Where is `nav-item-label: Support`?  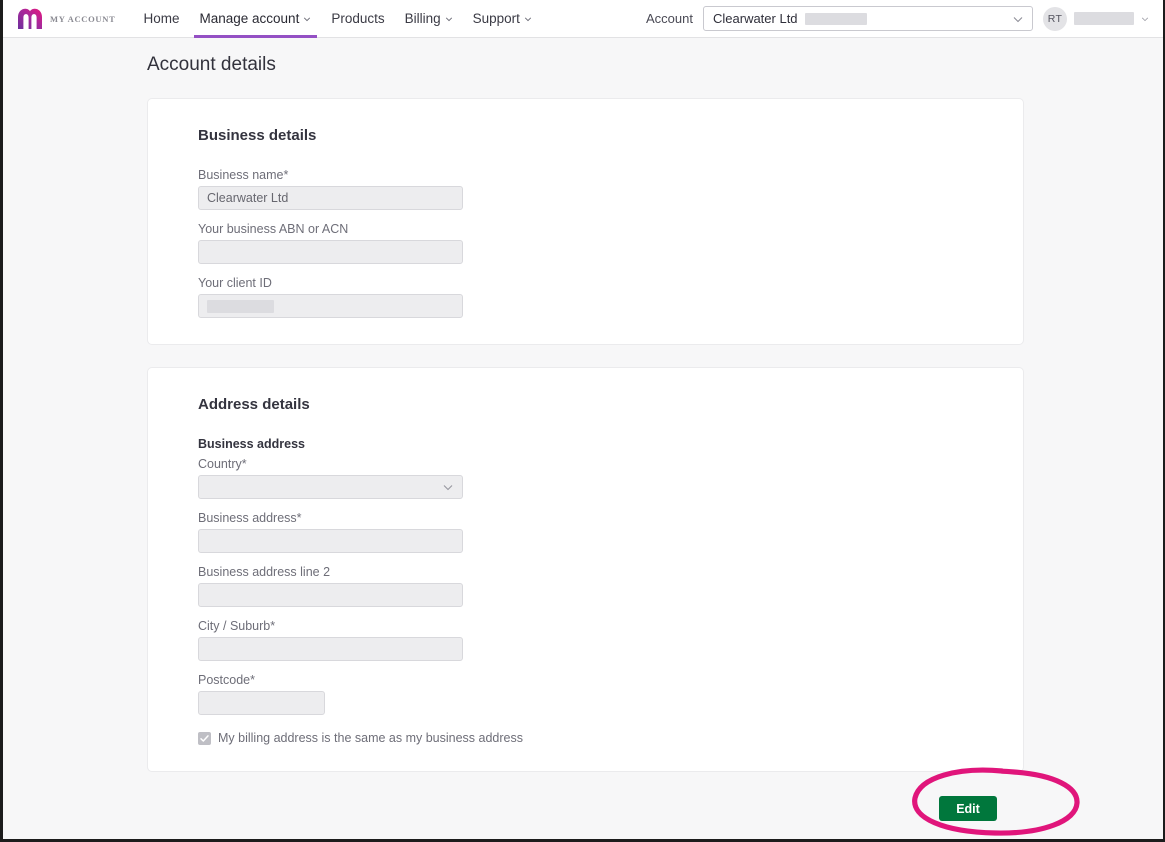
nav-item-label: Support is located at coordinates (496, 18).